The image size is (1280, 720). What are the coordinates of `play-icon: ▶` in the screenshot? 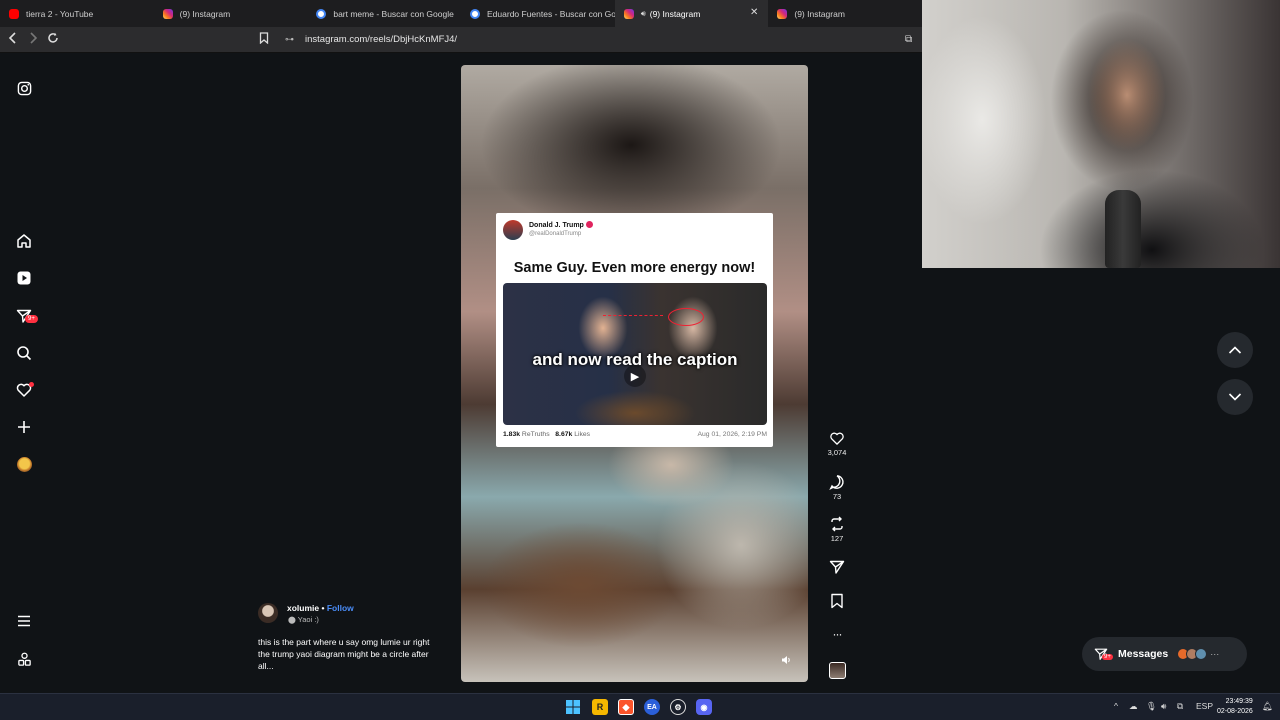 It's located at (635, 376).